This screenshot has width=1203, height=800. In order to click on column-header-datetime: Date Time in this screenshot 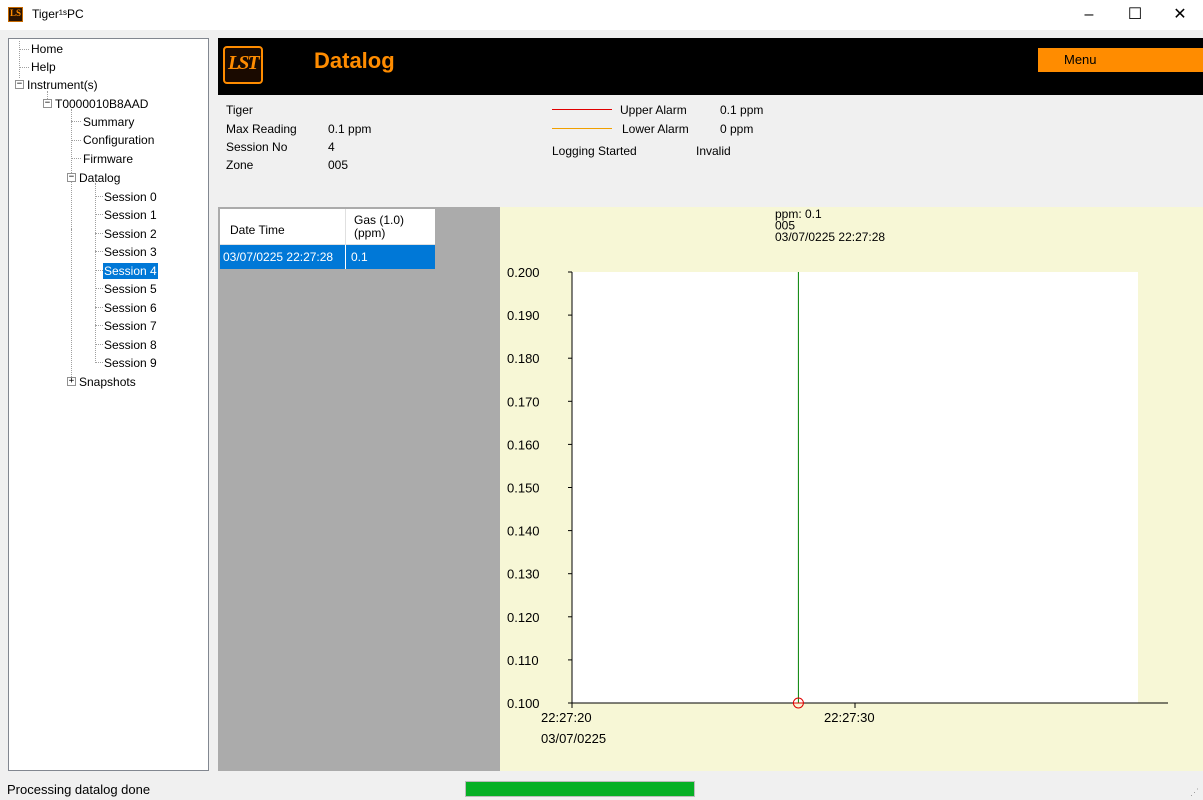, I will do `click(283, 227)`.